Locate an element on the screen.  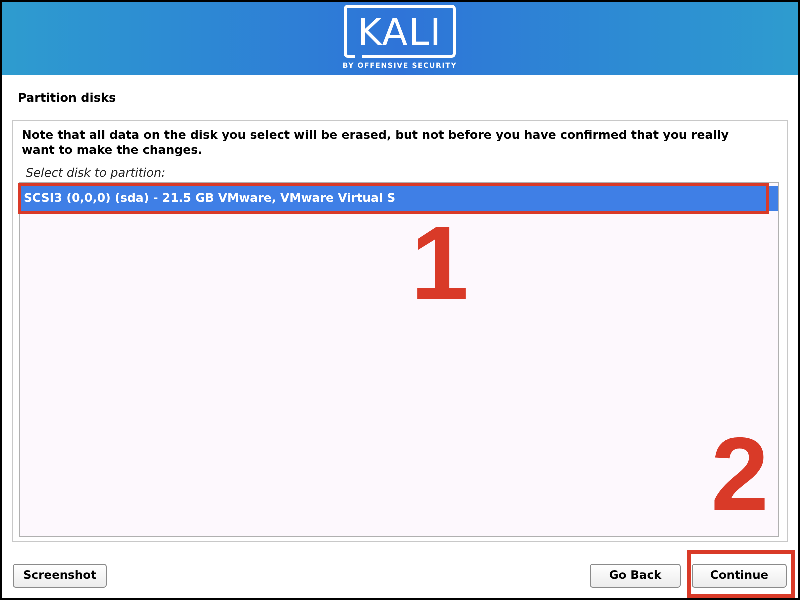
action-button: Continue is located at coordinates (739, 576).